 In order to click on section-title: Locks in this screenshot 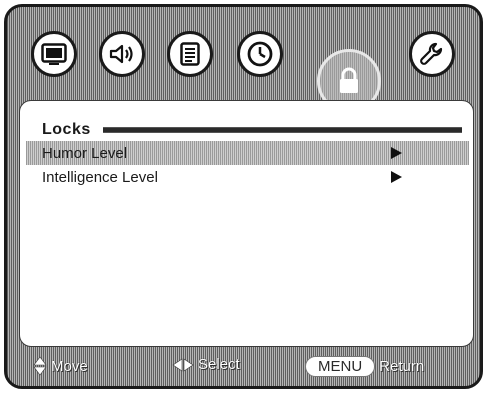, I will do `click(66, 129)`.